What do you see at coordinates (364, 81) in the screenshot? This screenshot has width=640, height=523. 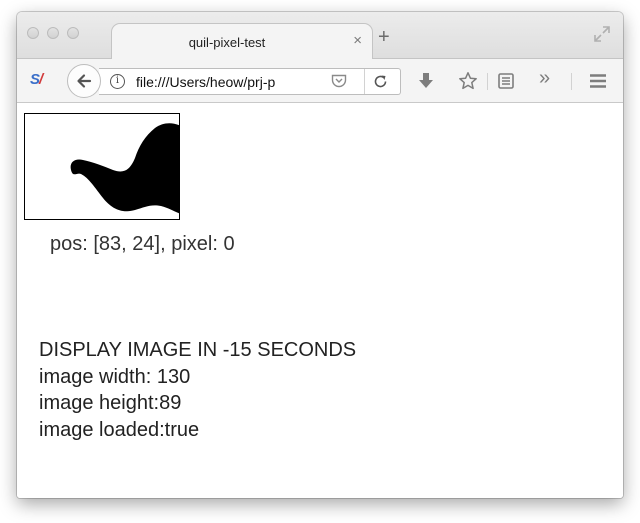 I see `url-divider` at bounding box center [364, 81].